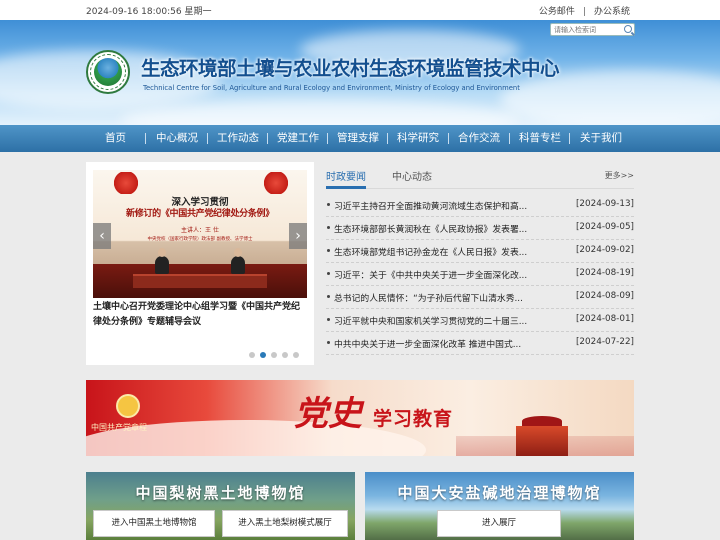 Image resolution: width=720 pixels, height=540 pixels. What do you see at coordinates (499, 493) in the screenshot?
I see `museum-title: 中国大安盐碱地治理博物馆` at bounding box center [499, 493].